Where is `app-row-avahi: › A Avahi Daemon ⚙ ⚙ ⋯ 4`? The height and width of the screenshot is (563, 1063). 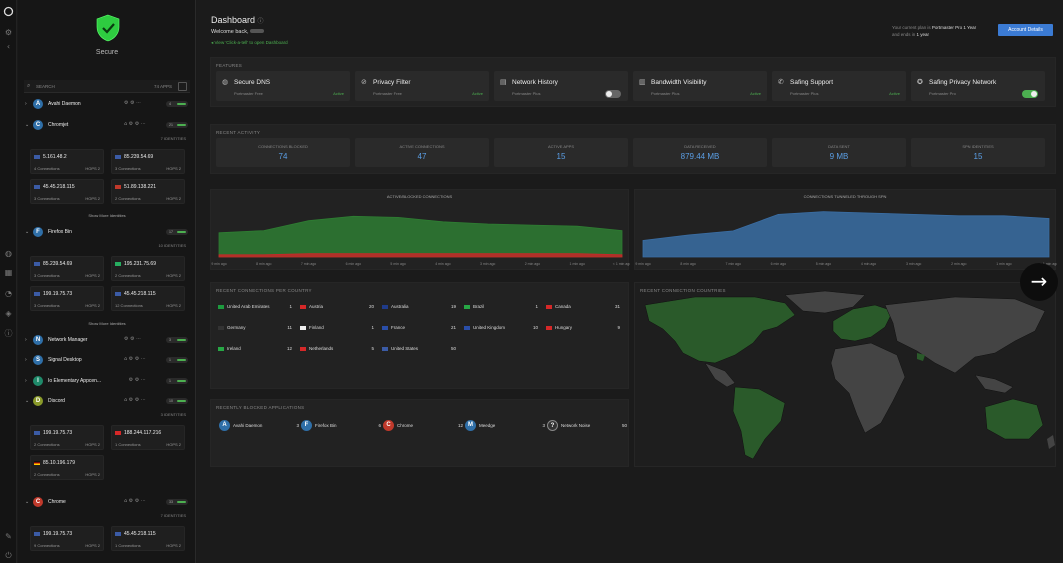
app-row-avahi: › A Avahi Daemon ⚙ ⚙ ⋯ 4 is located at coordinates (107, 104).